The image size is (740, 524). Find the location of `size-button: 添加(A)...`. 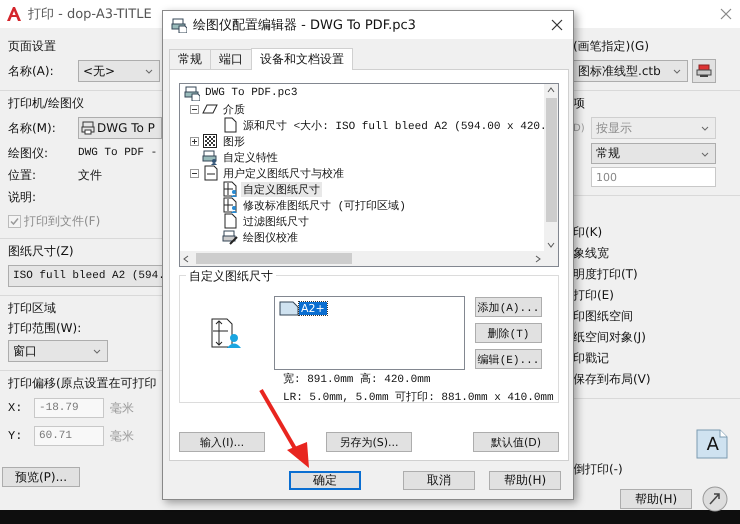

size-button: 添加(A)... is located at coordinates (508, 307).